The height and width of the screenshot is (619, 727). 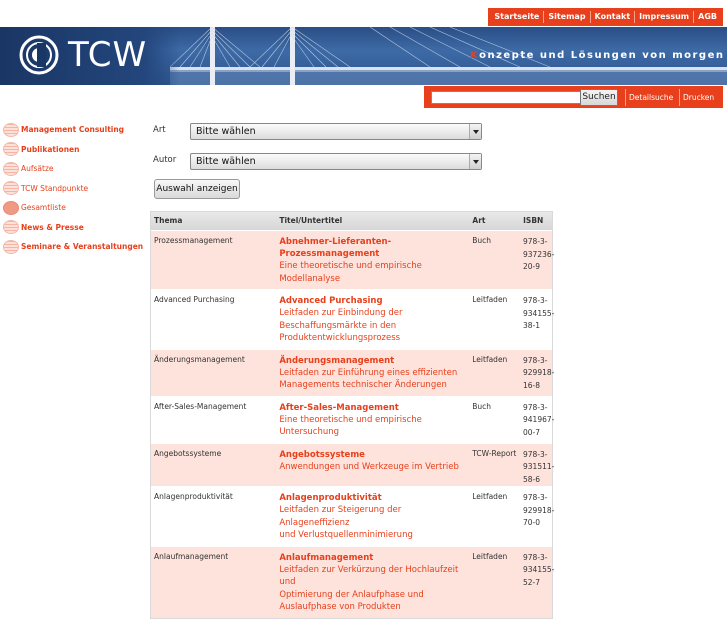 I want to click on sidebar-item-label: Management Consulting, so click(x=73, y=130).